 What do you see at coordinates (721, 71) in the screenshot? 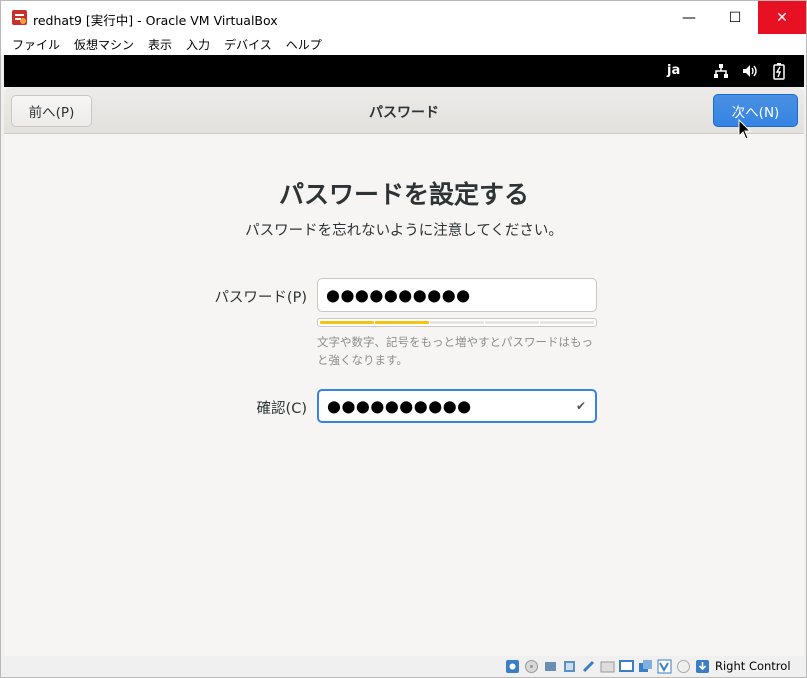
I see `network-icon` at bounding box center [721, 71].